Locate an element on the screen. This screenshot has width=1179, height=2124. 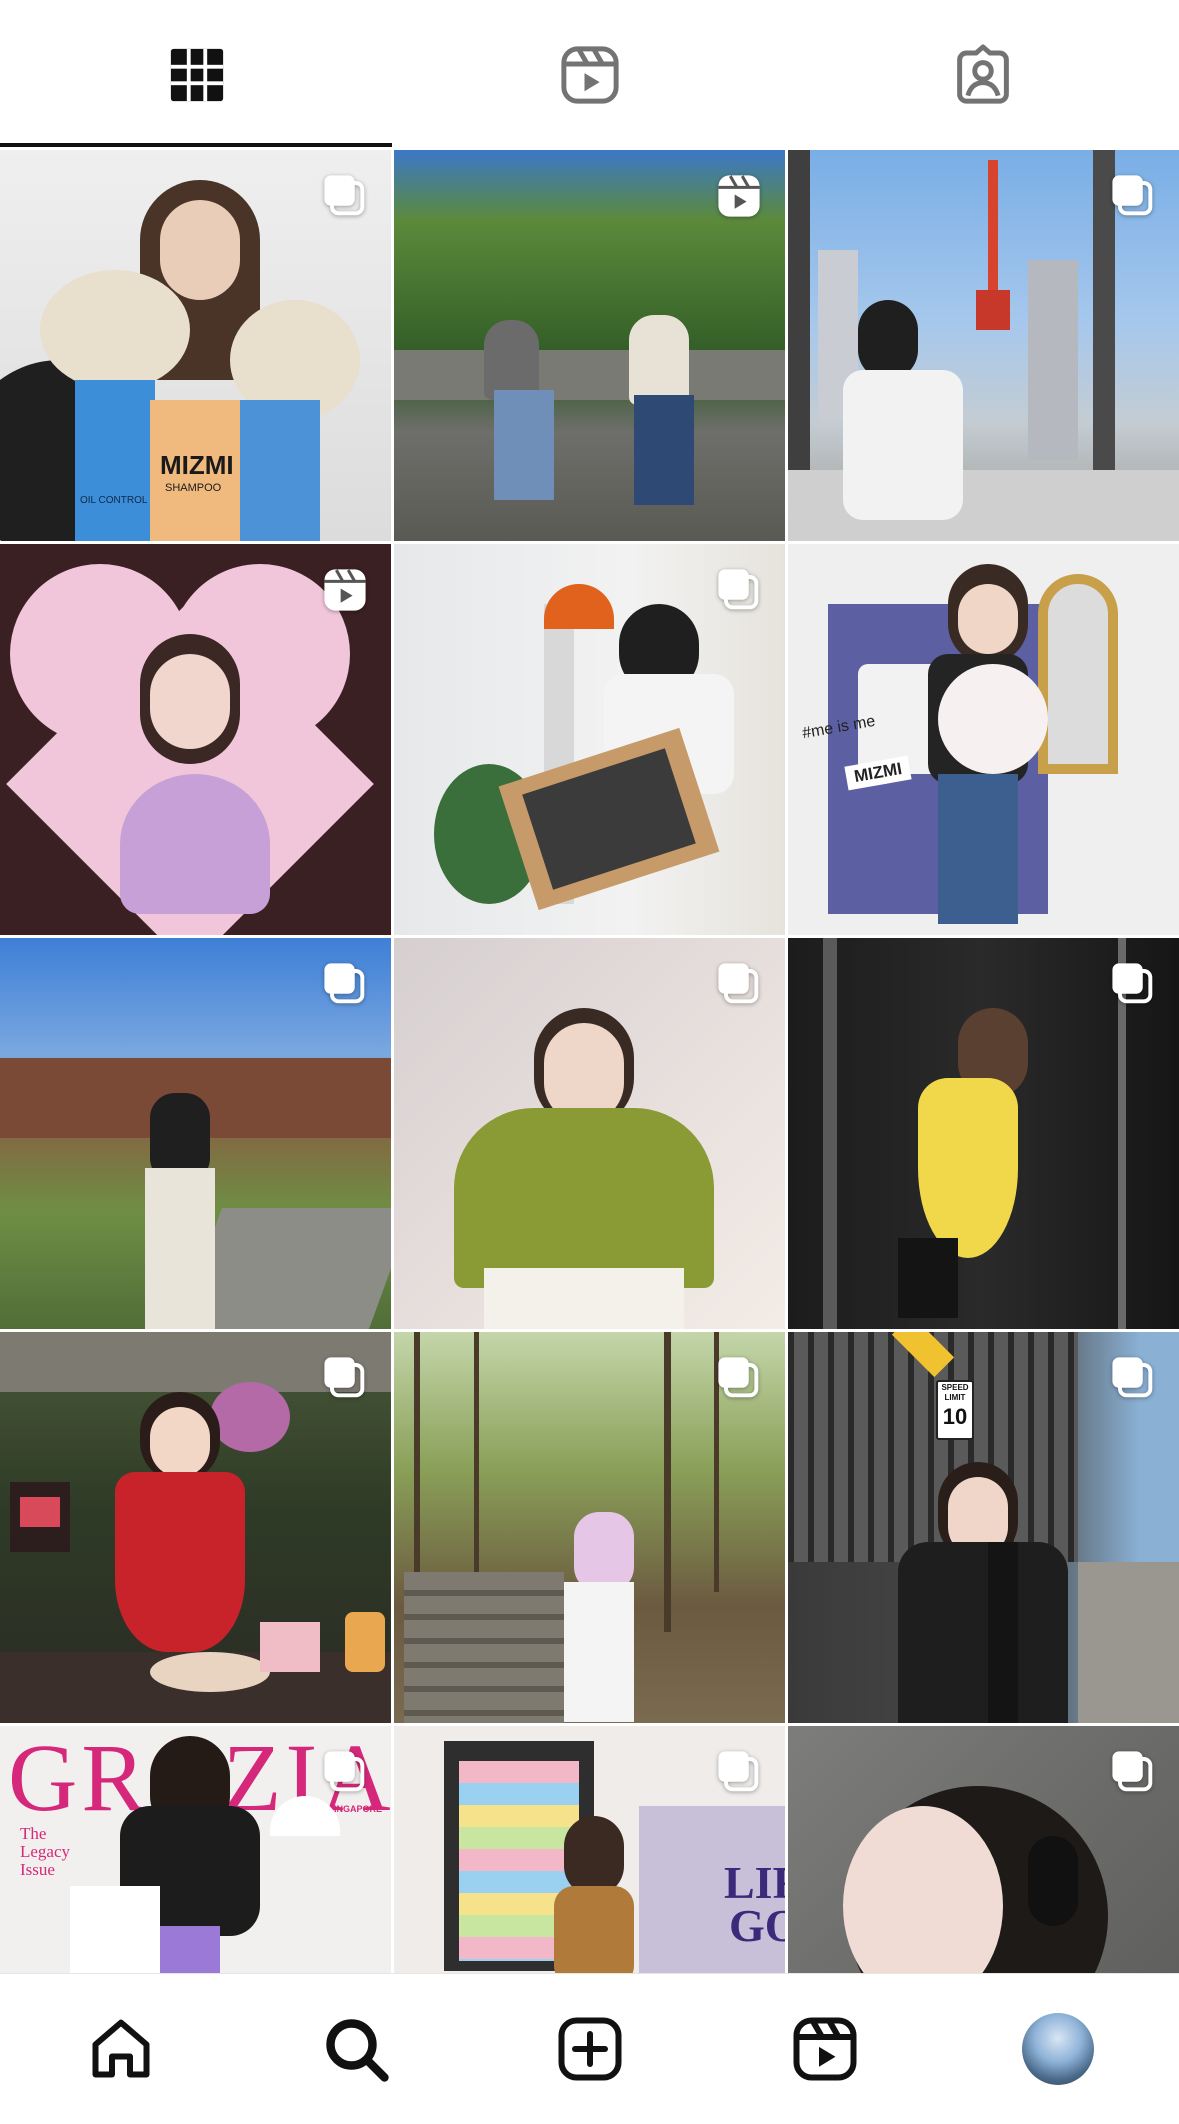
bottle-label-text: OIL CONTROL is located at coordinates (114, 500).